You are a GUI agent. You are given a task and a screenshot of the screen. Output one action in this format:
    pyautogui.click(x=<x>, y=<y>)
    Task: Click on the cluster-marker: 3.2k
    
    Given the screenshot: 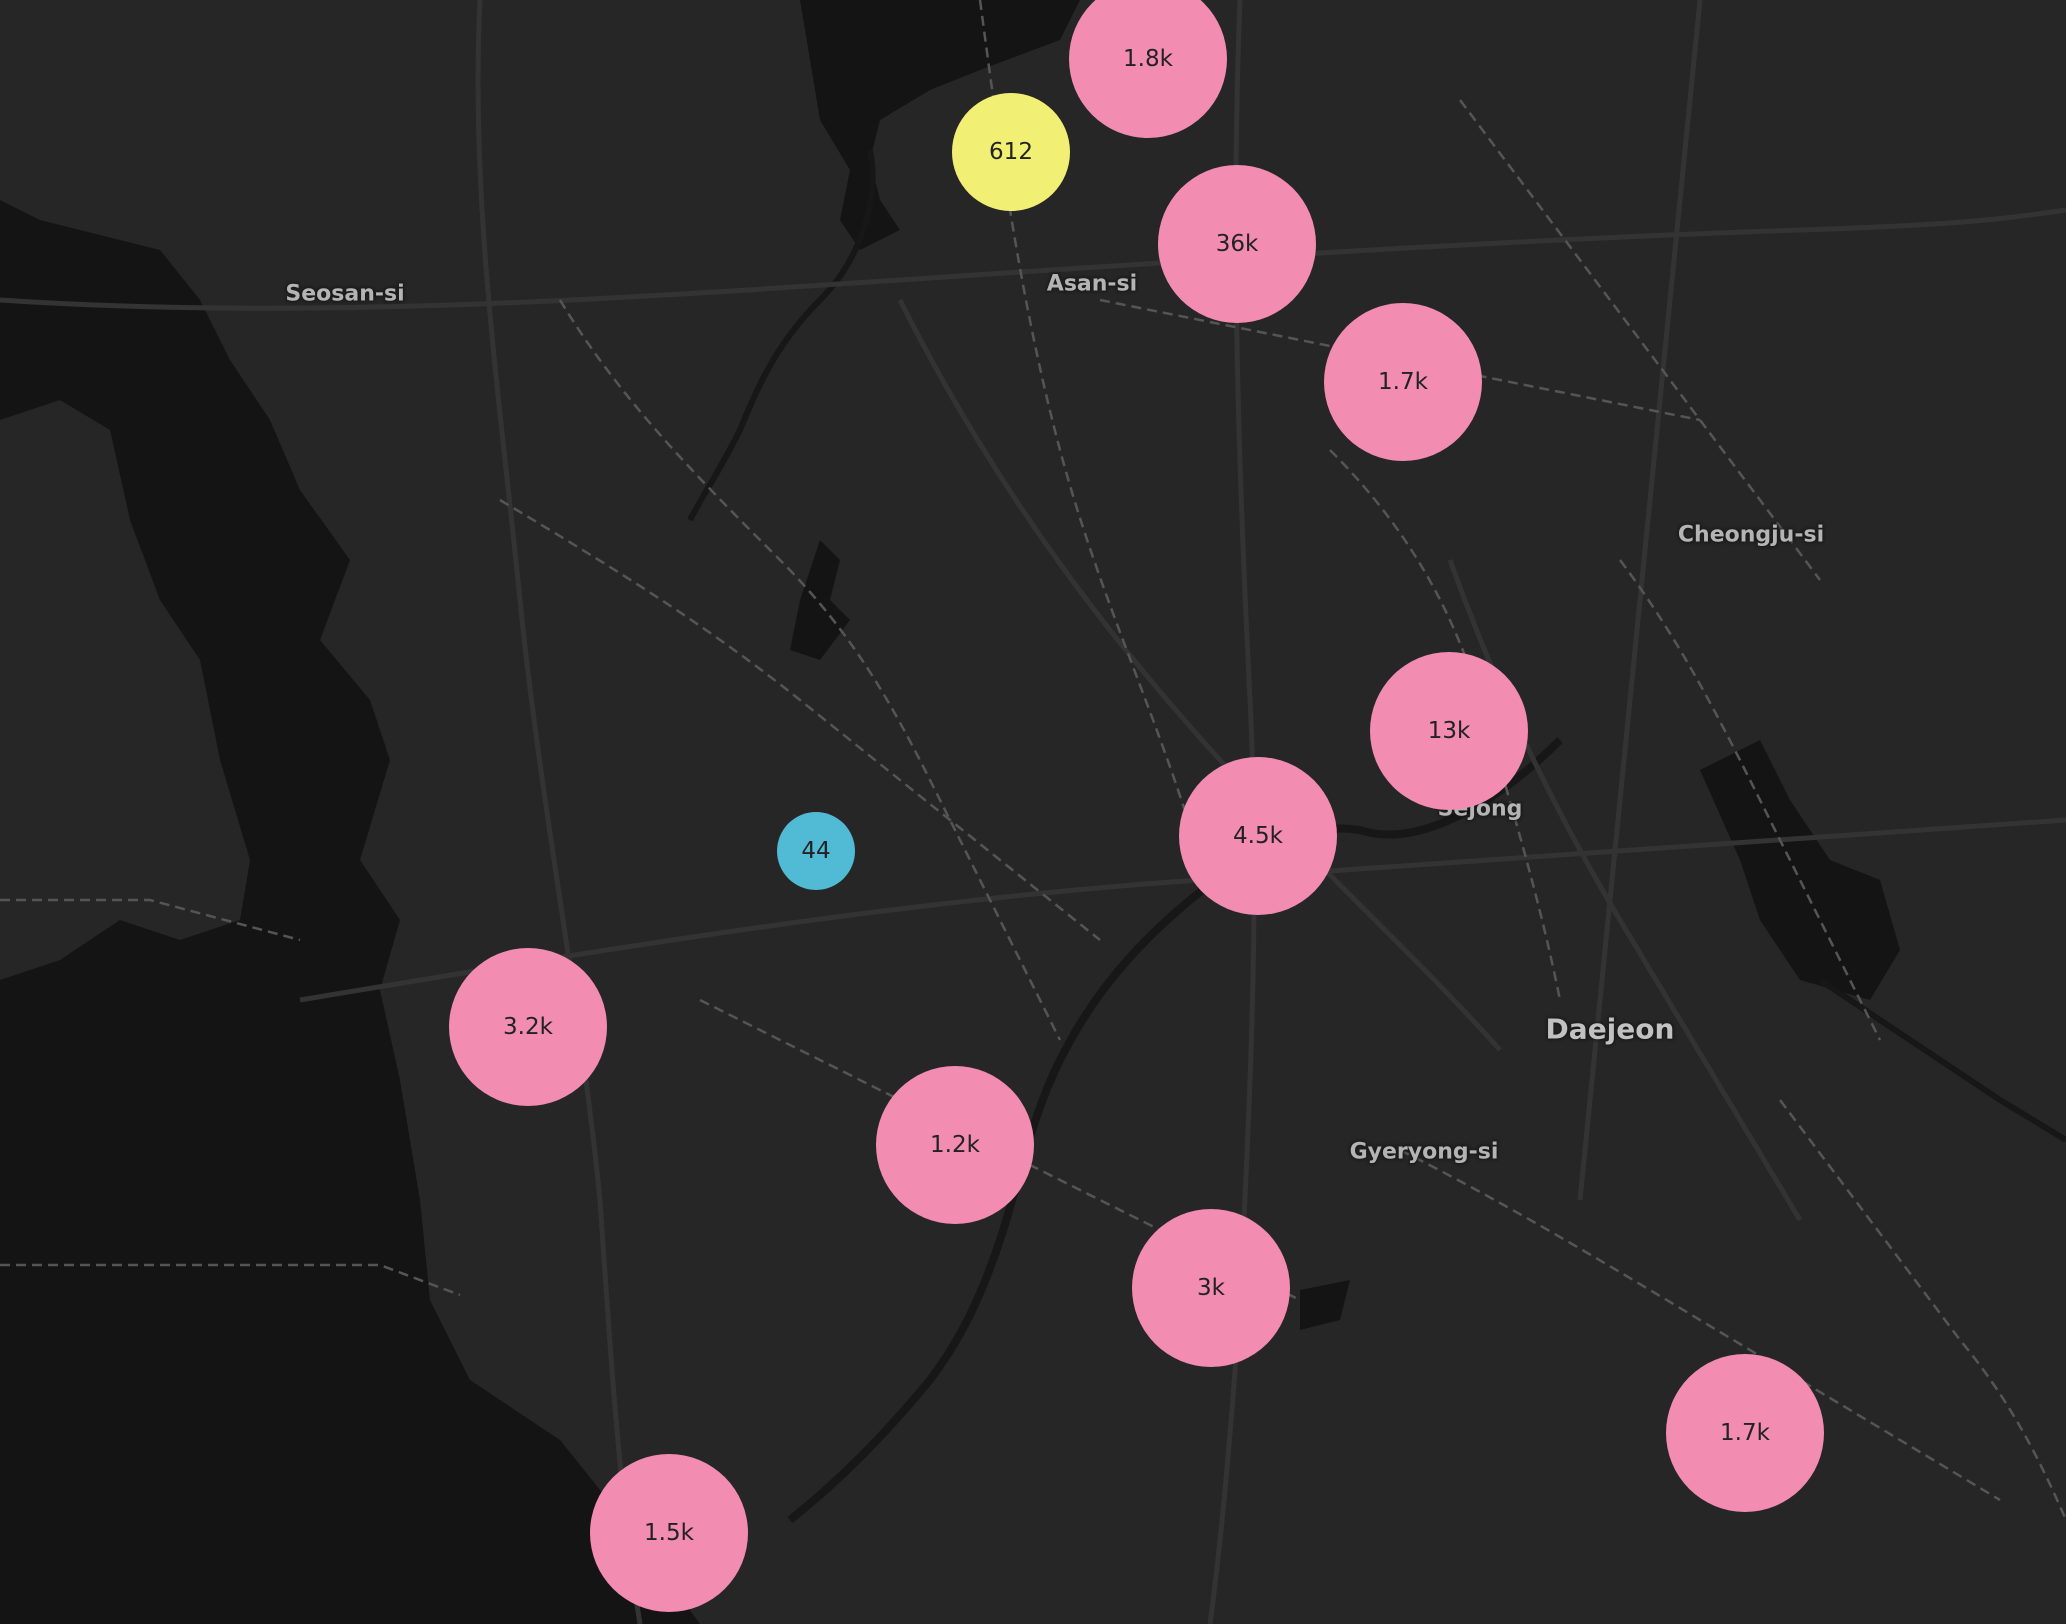 What is the action you would take?
    pyautogui.click(x=528, y=1027)
    